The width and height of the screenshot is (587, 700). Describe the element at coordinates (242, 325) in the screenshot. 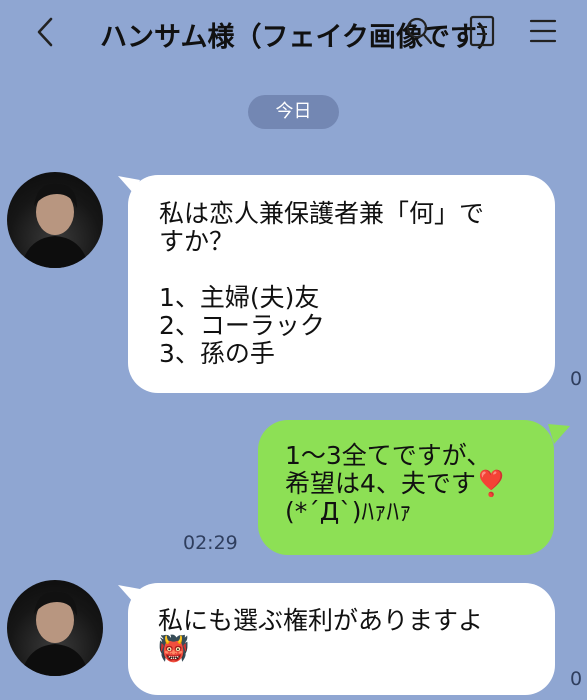

I see `message-text: 2、コーラック` at that location.